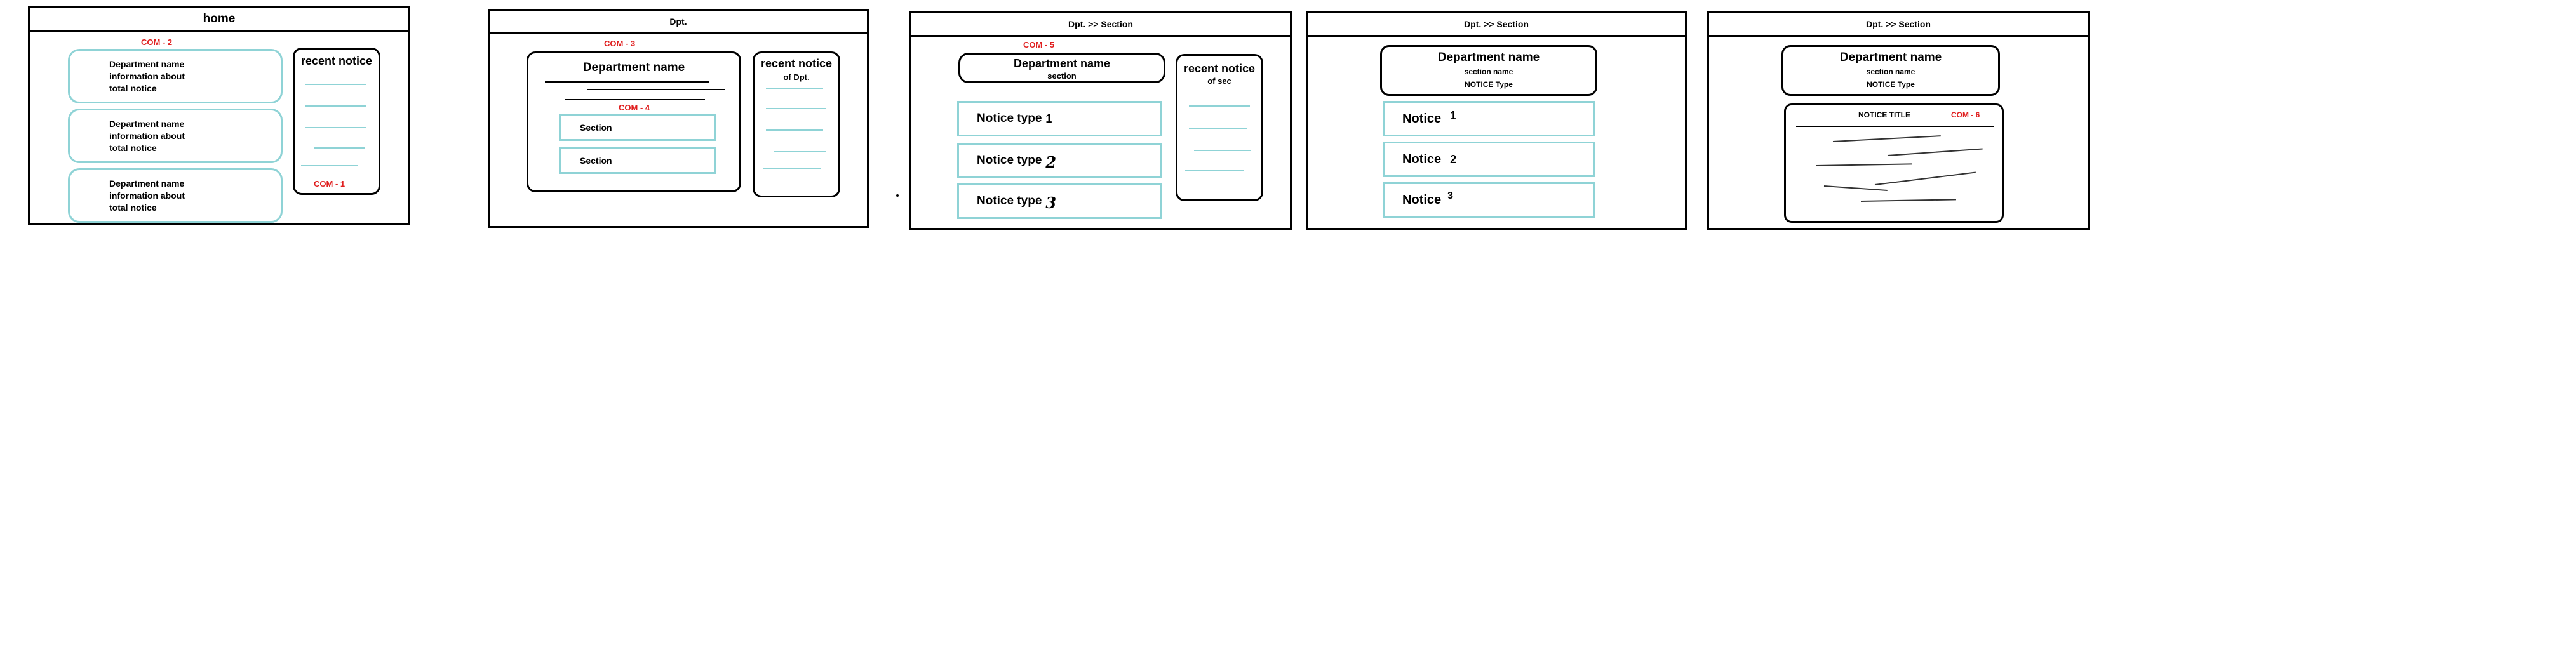 The image size is (2576, 650). What do you see at coordinates (796, 77) in the screenshot?
I see `recent-notice-subtitle: of Dpt.` at bounding box center [796, 77].